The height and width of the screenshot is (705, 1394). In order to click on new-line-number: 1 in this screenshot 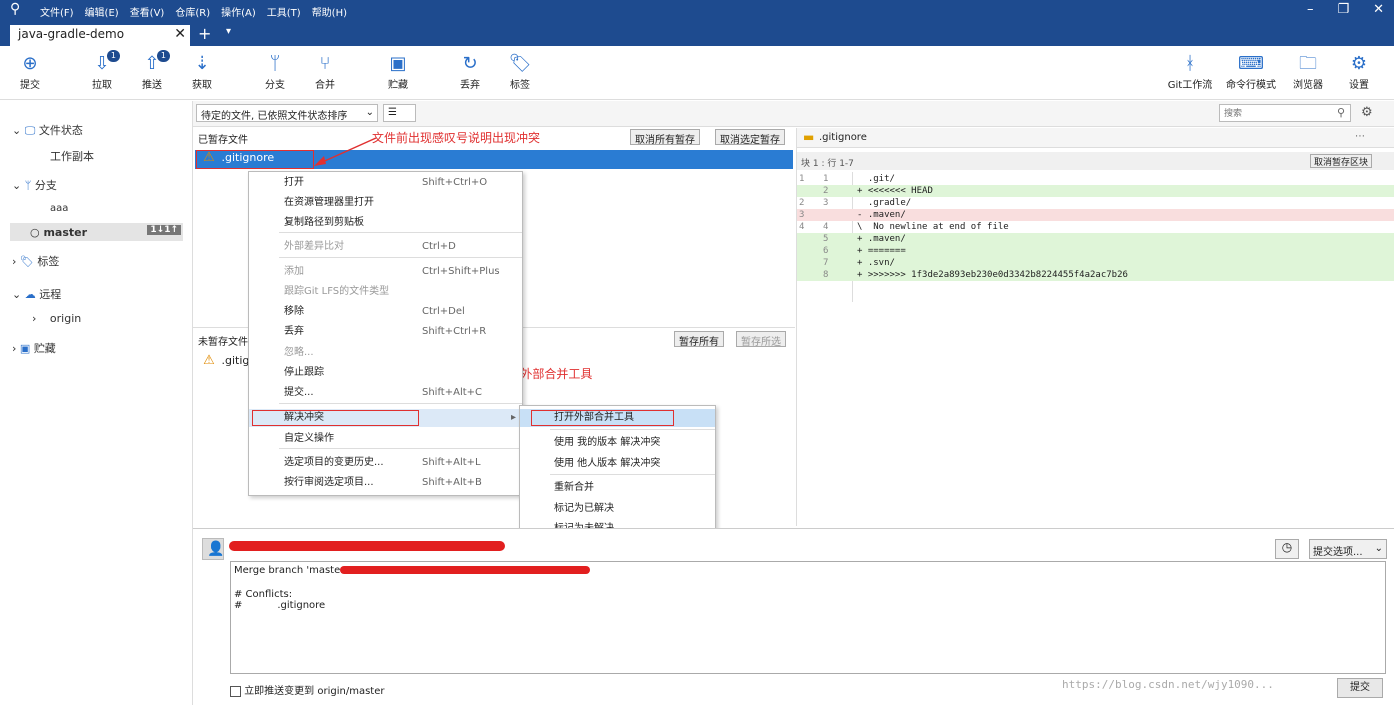, I will do `click(826, 179)`.